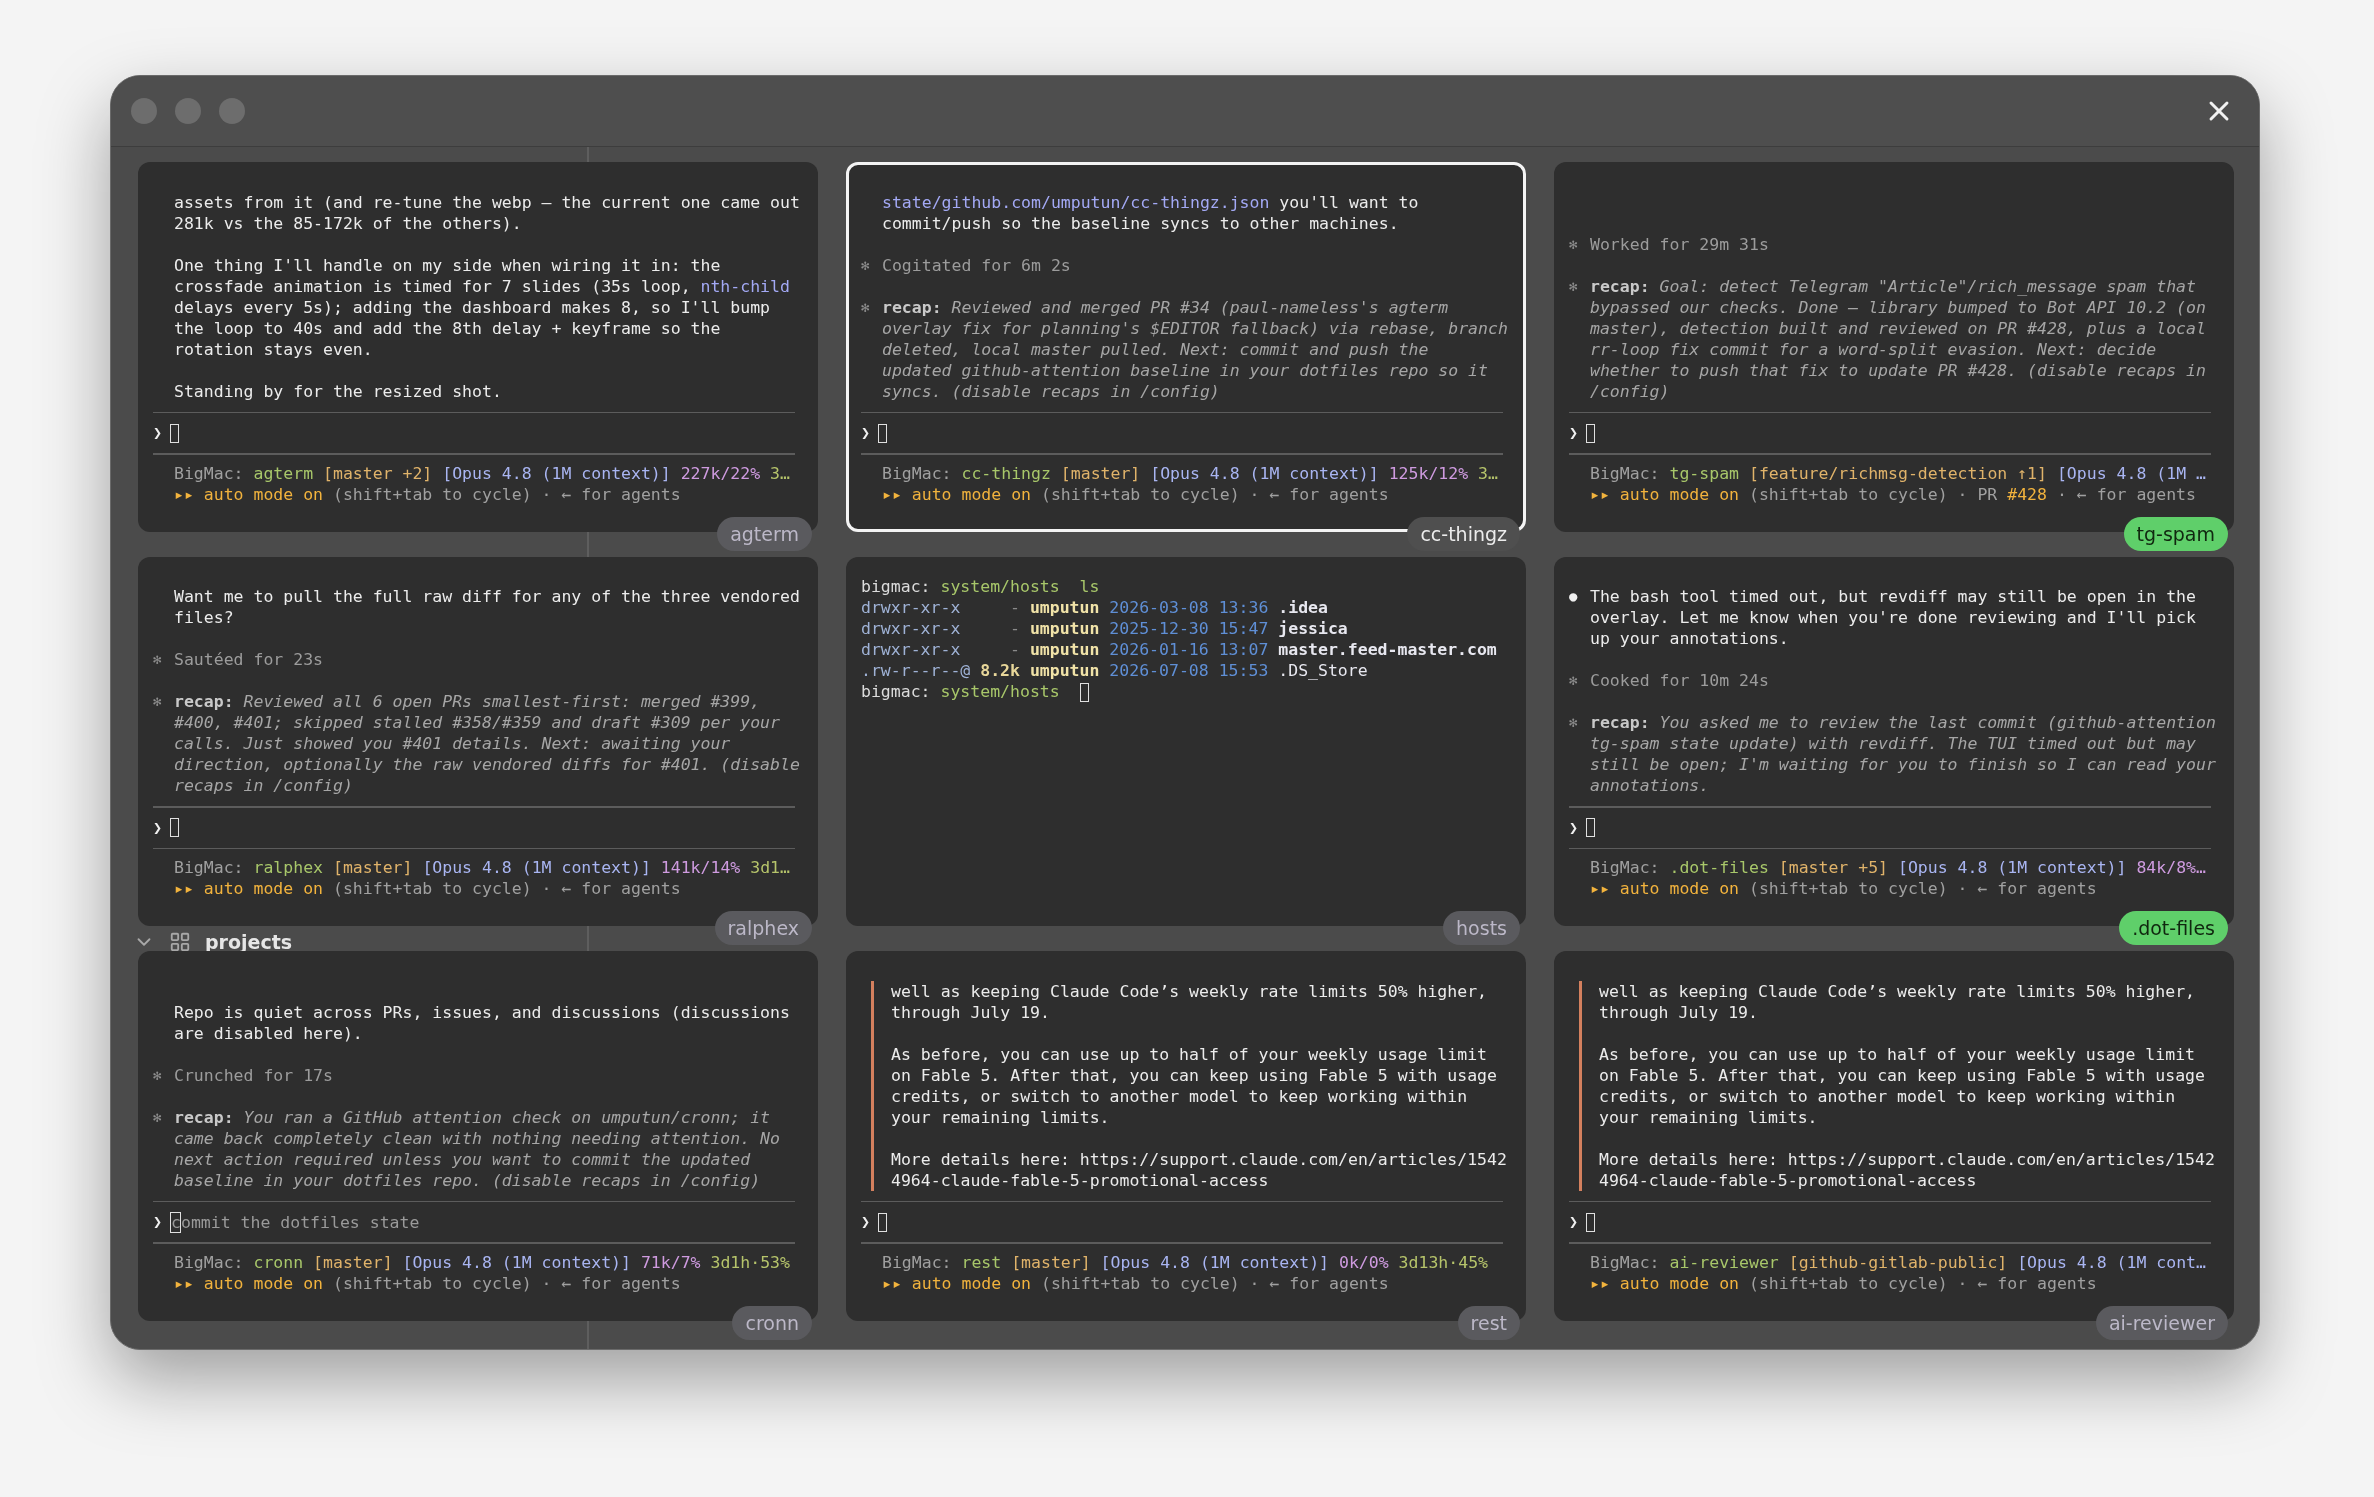  What do you see at coordinates (1898, 338) in the screenshot?
I see `recap-text: recap: Goal: detect Telegram "Article"/rich_message spam that bypassed our checks. Done — library bumped to Bot API 10.2 (on master), detection built and reviewed on PR #428, plus a local rr-loop fix commit for a word-split evasion. Next: decide whether to push that fix to update PR #428. (disable recaps in /config)` at bounding box center [1898, 338].